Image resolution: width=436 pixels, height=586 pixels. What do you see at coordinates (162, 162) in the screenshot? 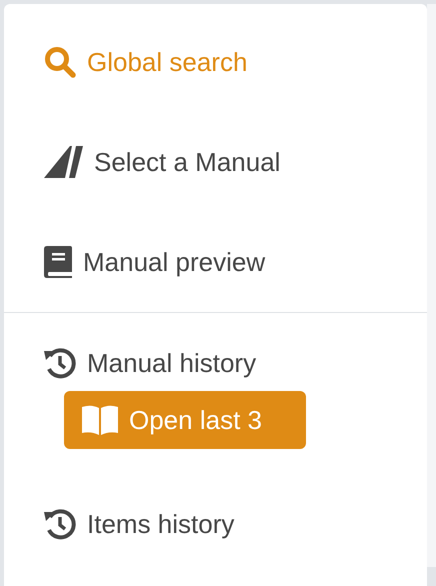
I see `menu-link: Select a Manual` at bounding box center [162, 162].